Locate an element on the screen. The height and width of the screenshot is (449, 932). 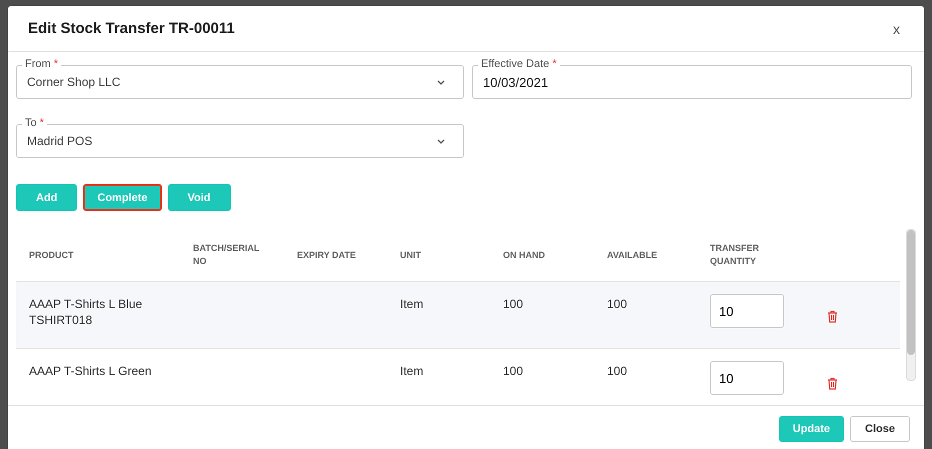
close-button: Close is located at coordinates (880, 429).